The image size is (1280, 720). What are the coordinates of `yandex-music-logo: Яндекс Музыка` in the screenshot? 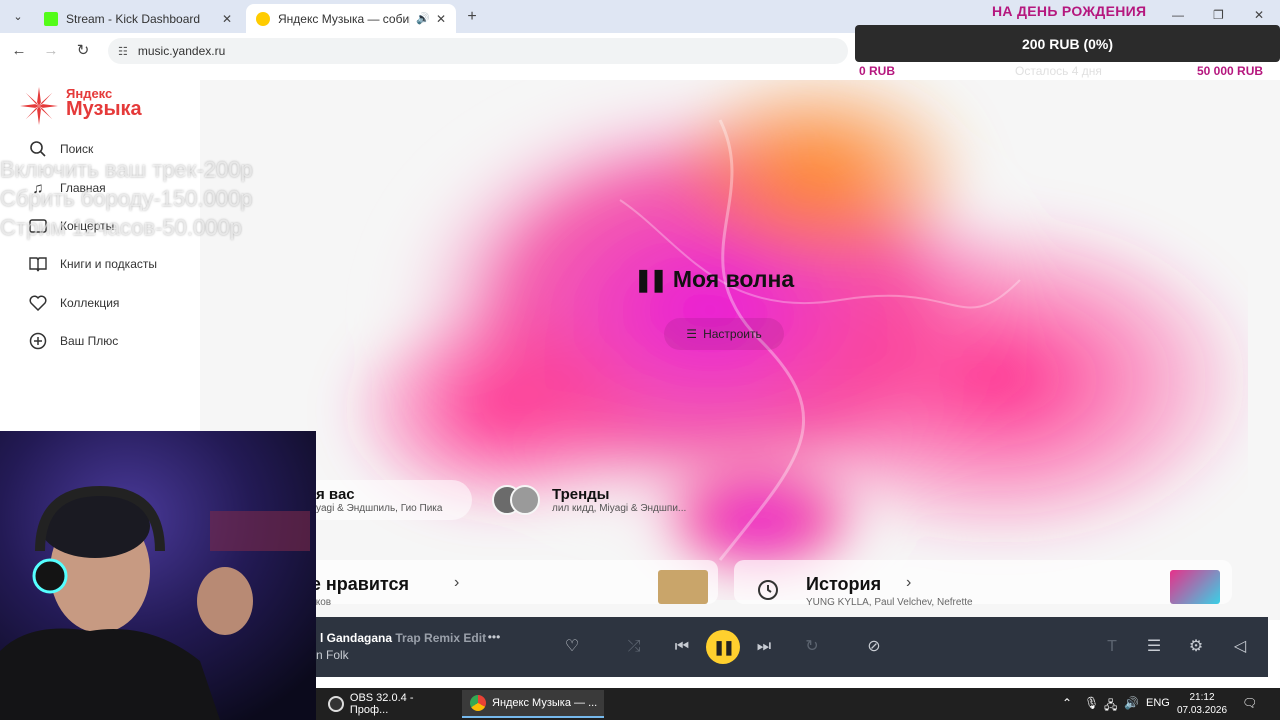 It's located at (105, 105).